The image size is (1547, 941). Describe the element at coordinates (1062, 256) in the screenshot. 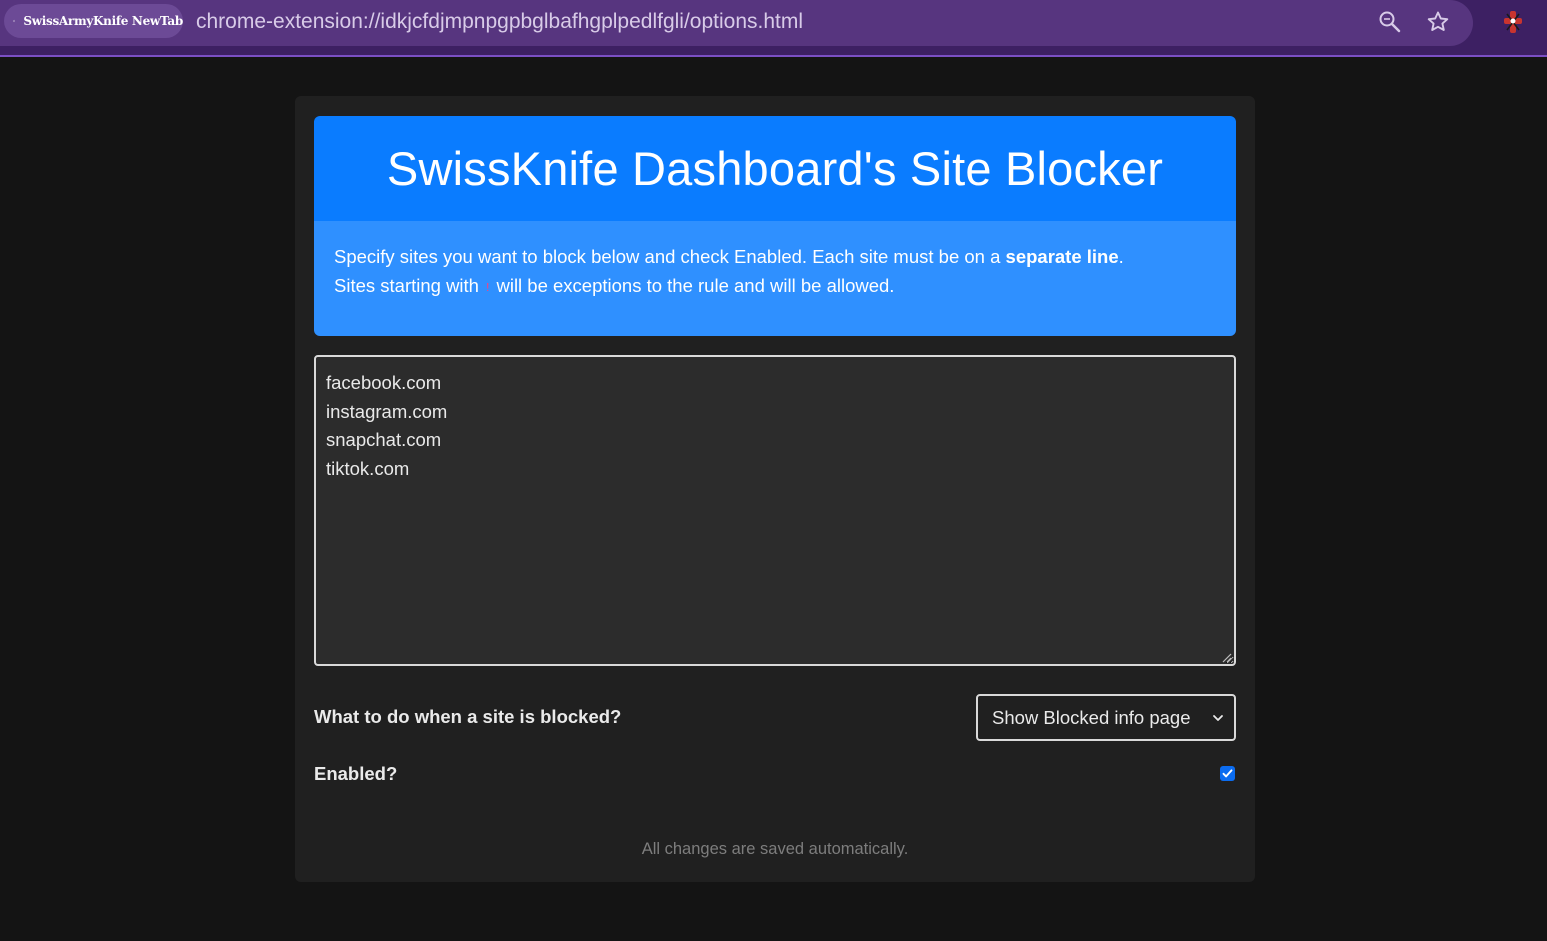

I see `instructions-emphasis: separate line` at that location.